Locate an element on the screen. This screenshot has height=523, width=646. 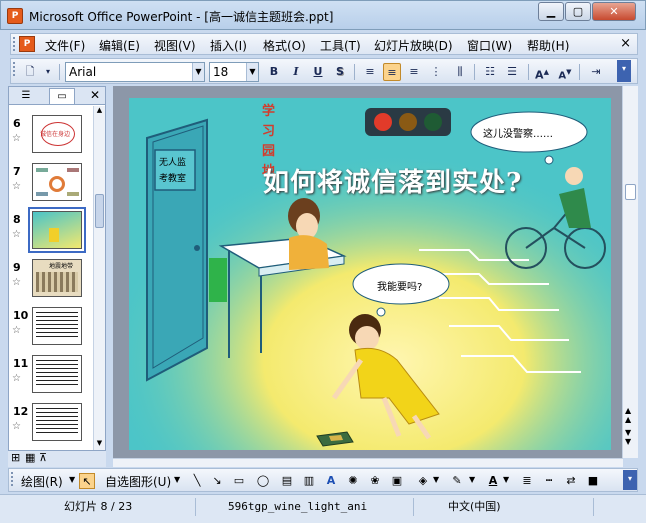
indent-icon: ⇥ is located at coordinates (596, 72).